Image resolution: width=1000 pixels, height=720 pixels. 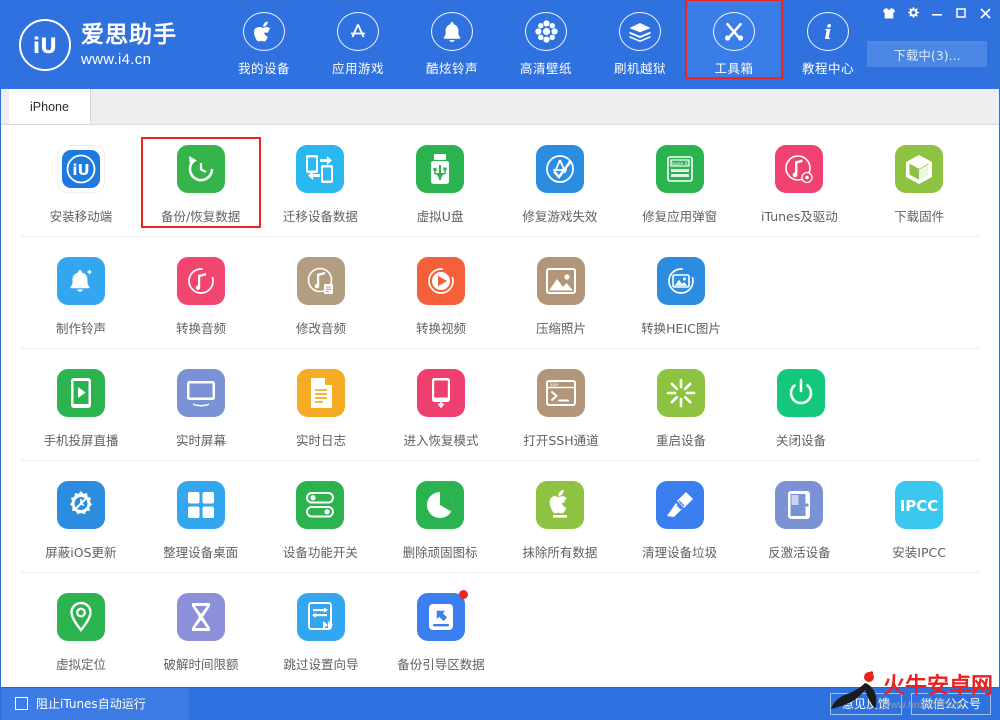 I want to click on tool-make-ringtone: 制作铃声, so click(x=81, y=294).